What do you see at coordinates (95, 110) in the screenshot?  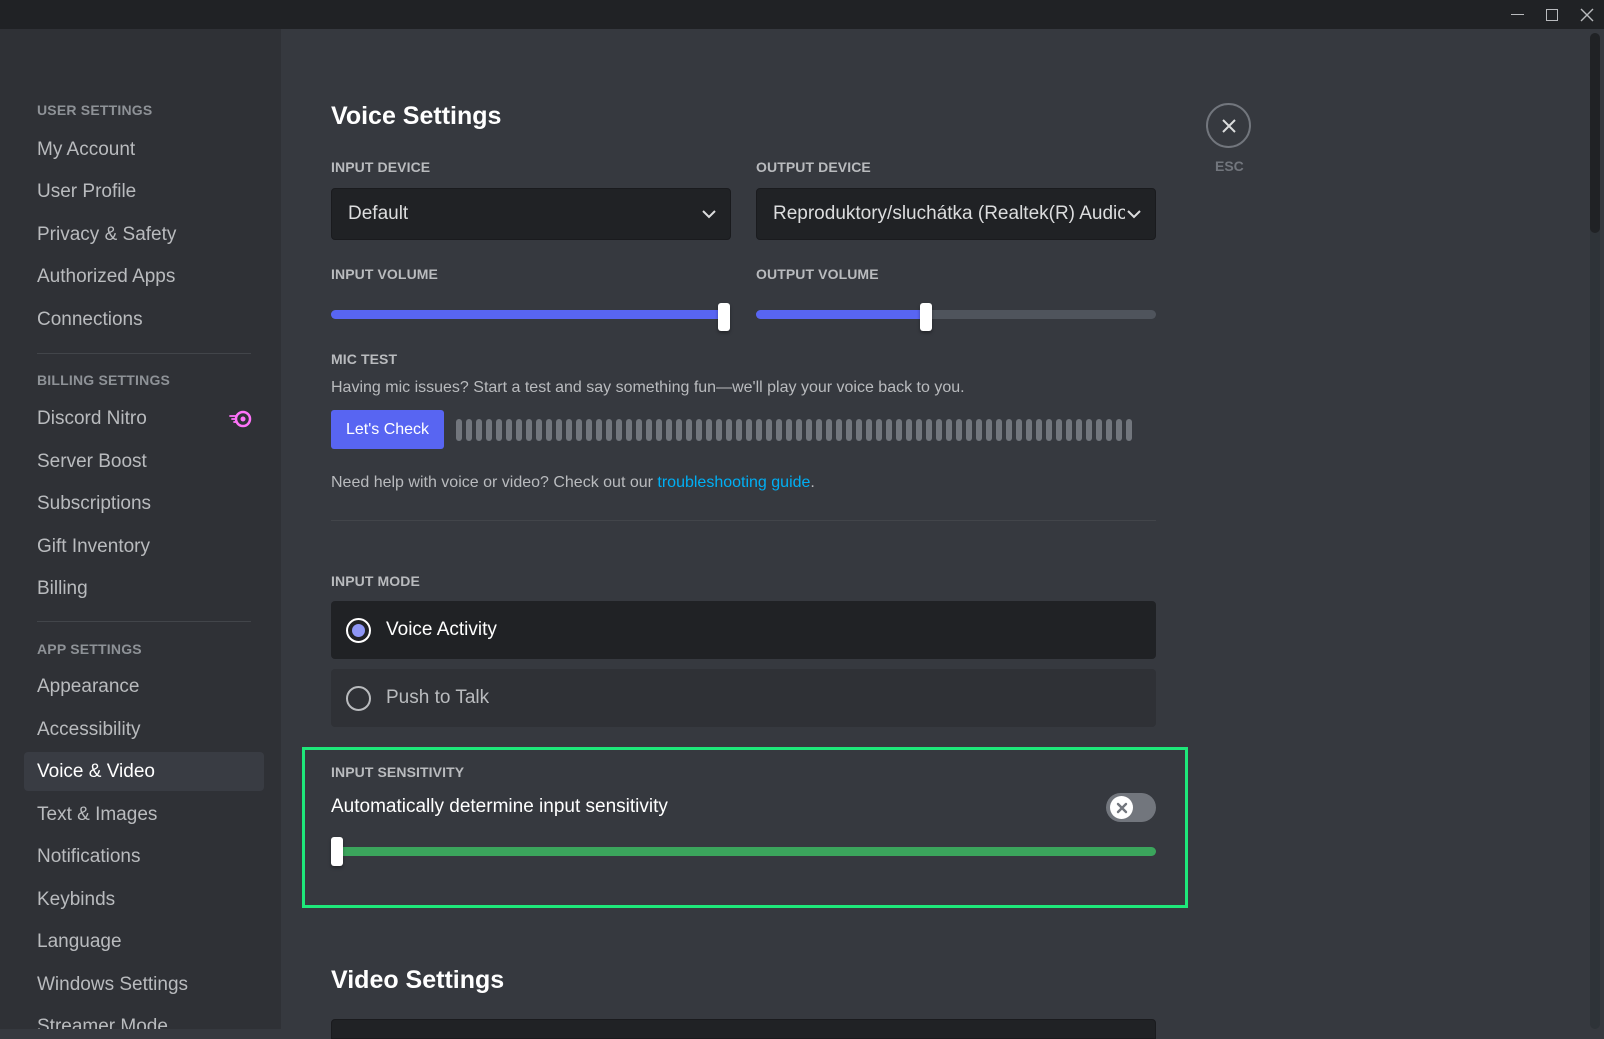 I see `sidebar-header-user-settings: USER SETTINGS` at bounding box center [95, 110].